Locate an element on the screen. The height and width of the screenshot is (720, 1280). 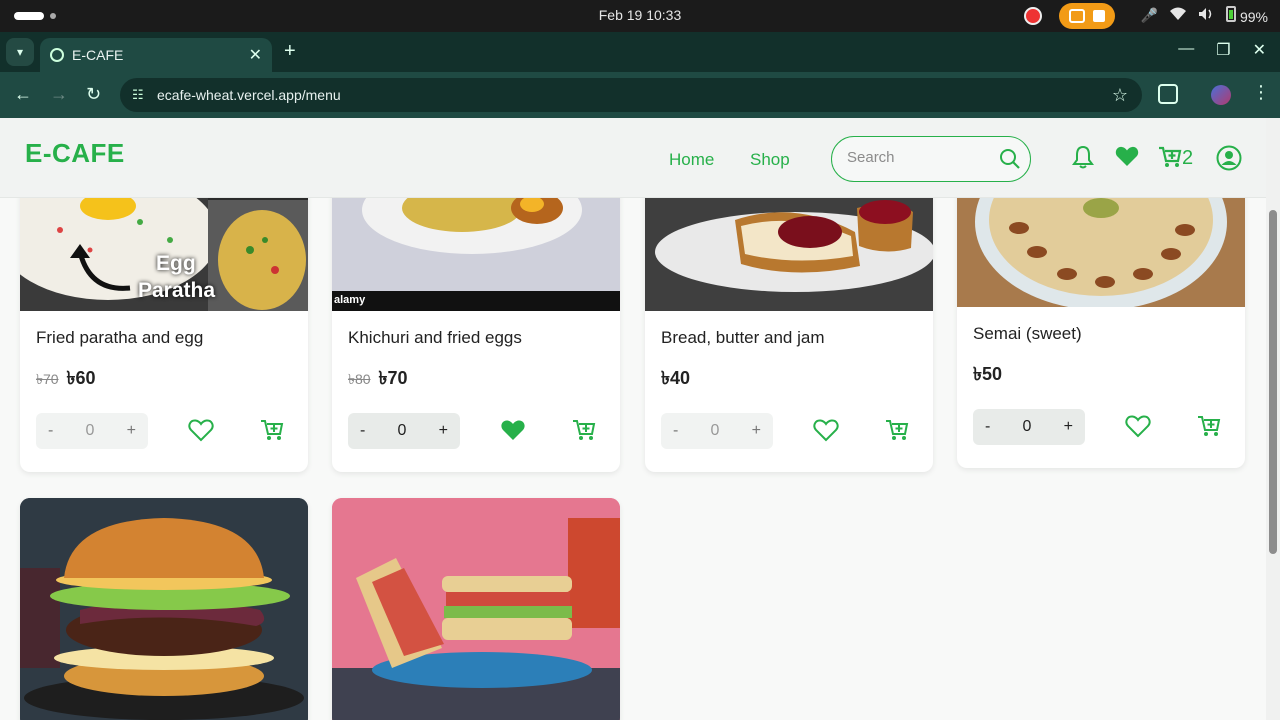
image-caption-paratha: Paratha is located at coordinates (177, 290).